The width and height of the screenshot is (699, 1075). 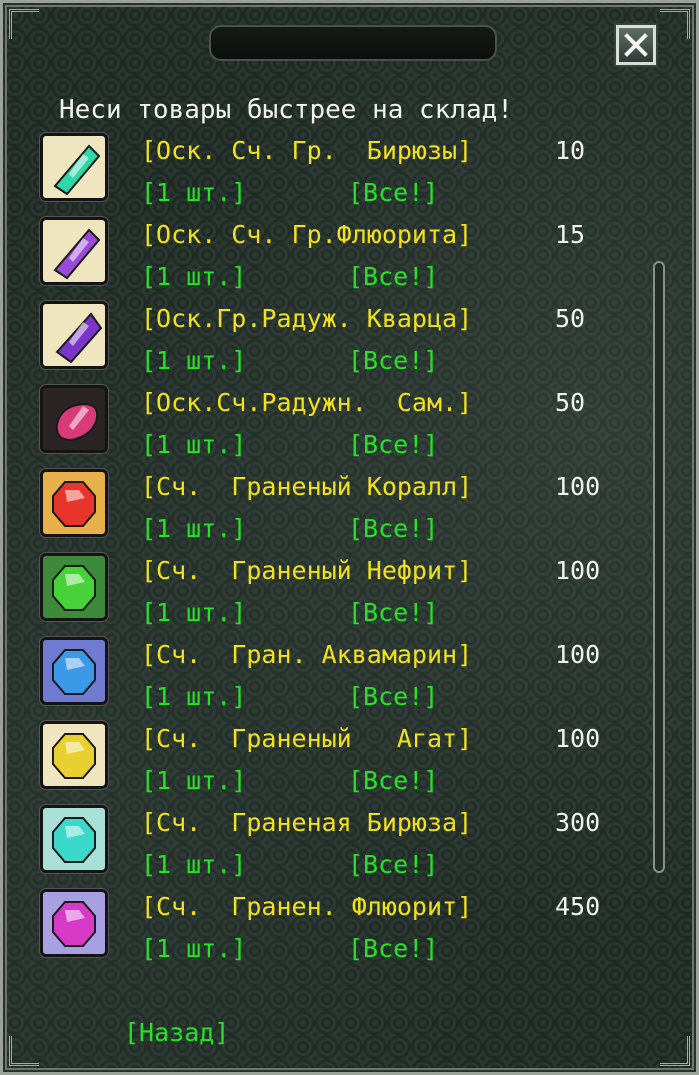 I want to click on header-message: Неси товары быстрее на склад!, so click(x=286, y=110).